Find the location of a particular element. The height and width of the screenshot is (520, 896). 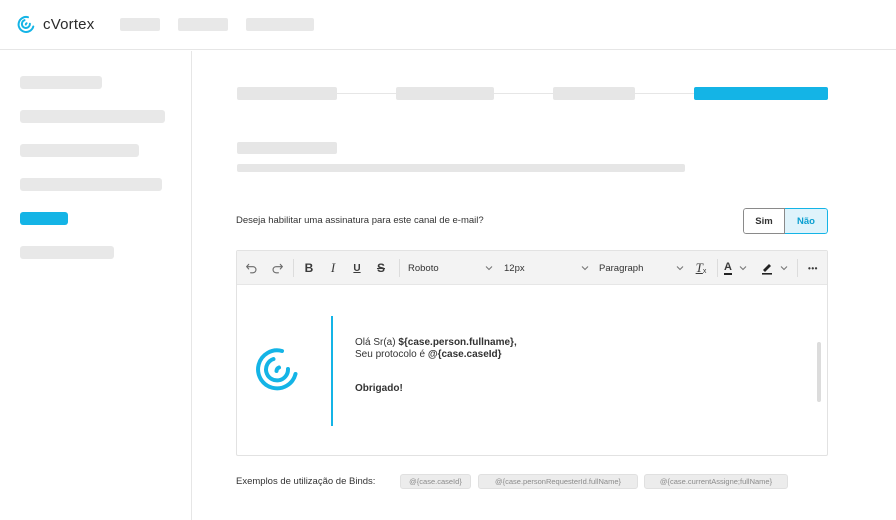

italic-button: I is located at coordinates (333, 268).